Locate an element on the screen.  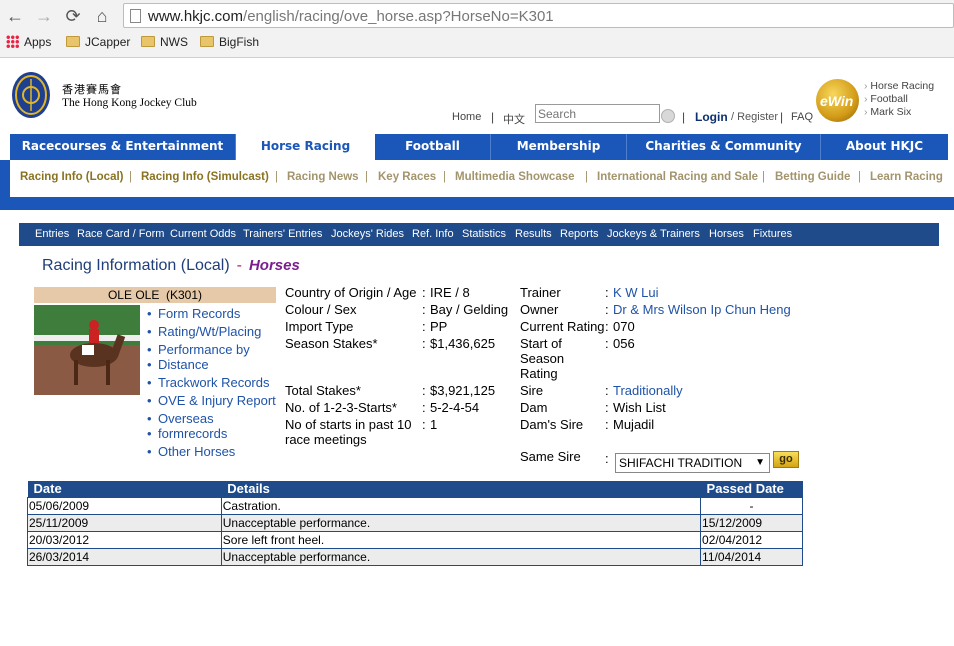
link-other-horses: Other Horses is located at coordinates (191, 451).